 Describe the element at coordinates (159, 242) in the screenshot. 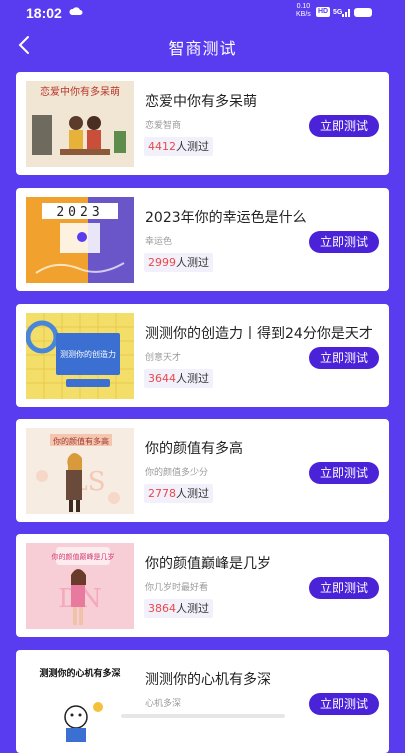

I see `item-subtitle: 幸运色` at that location.